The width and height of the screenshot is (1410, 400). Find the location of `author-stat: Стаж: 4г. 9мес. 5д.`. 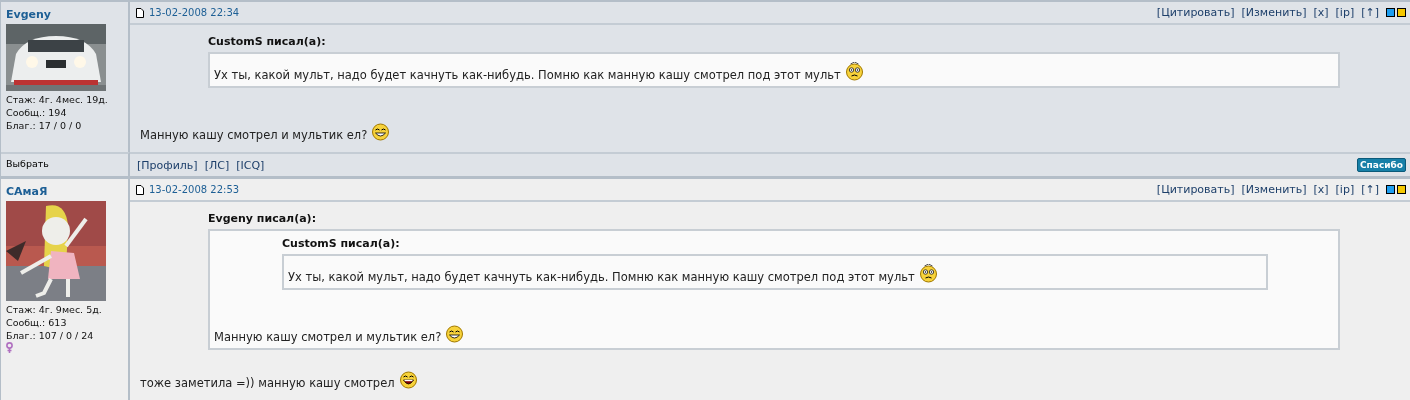

author-stat: Стаж: 4г. 9мес. 5д. is located at coordinates (54, 309).